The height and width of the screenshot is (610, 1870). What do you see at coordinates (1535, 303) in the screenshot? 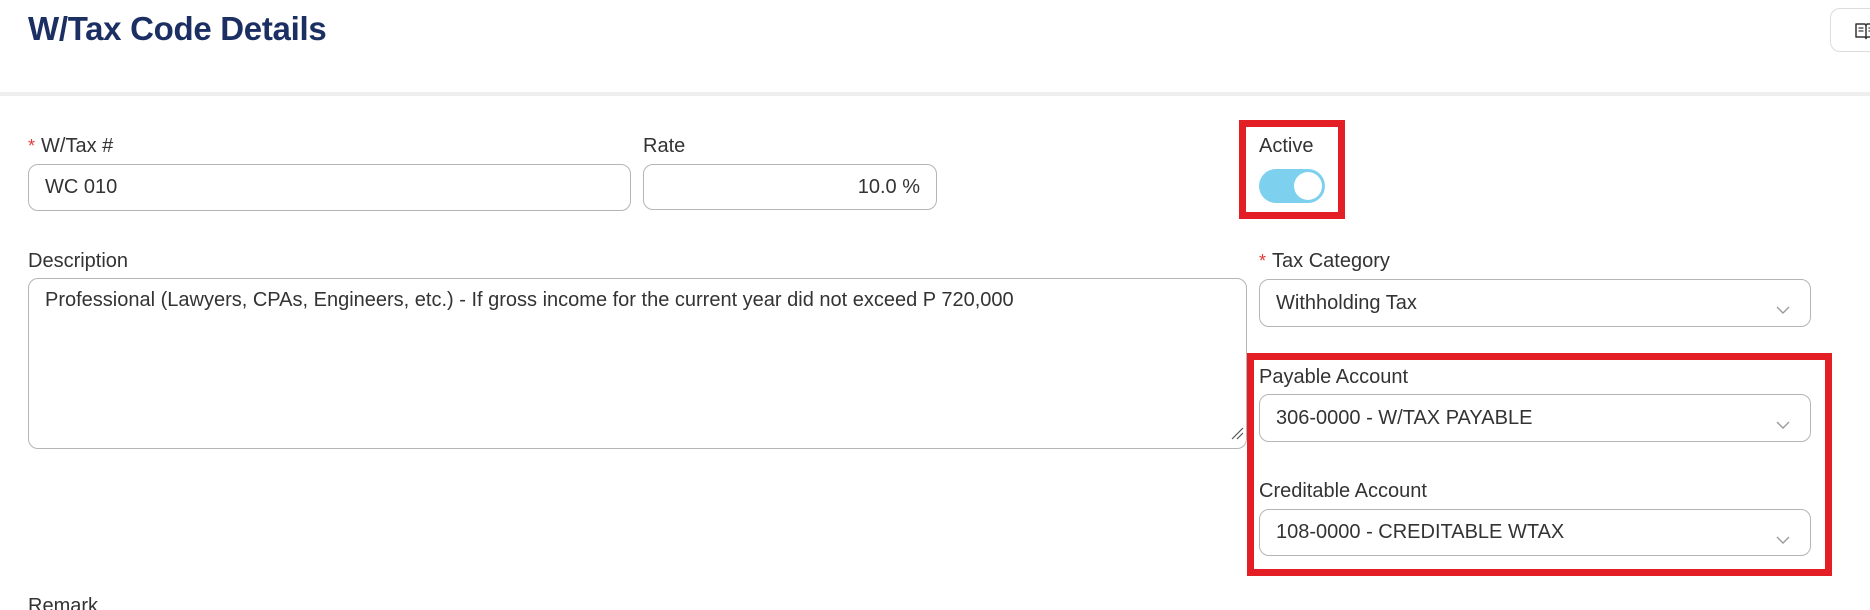
I see `tax-category-select: Withholding Tax` at bounding box center [1535, 303].